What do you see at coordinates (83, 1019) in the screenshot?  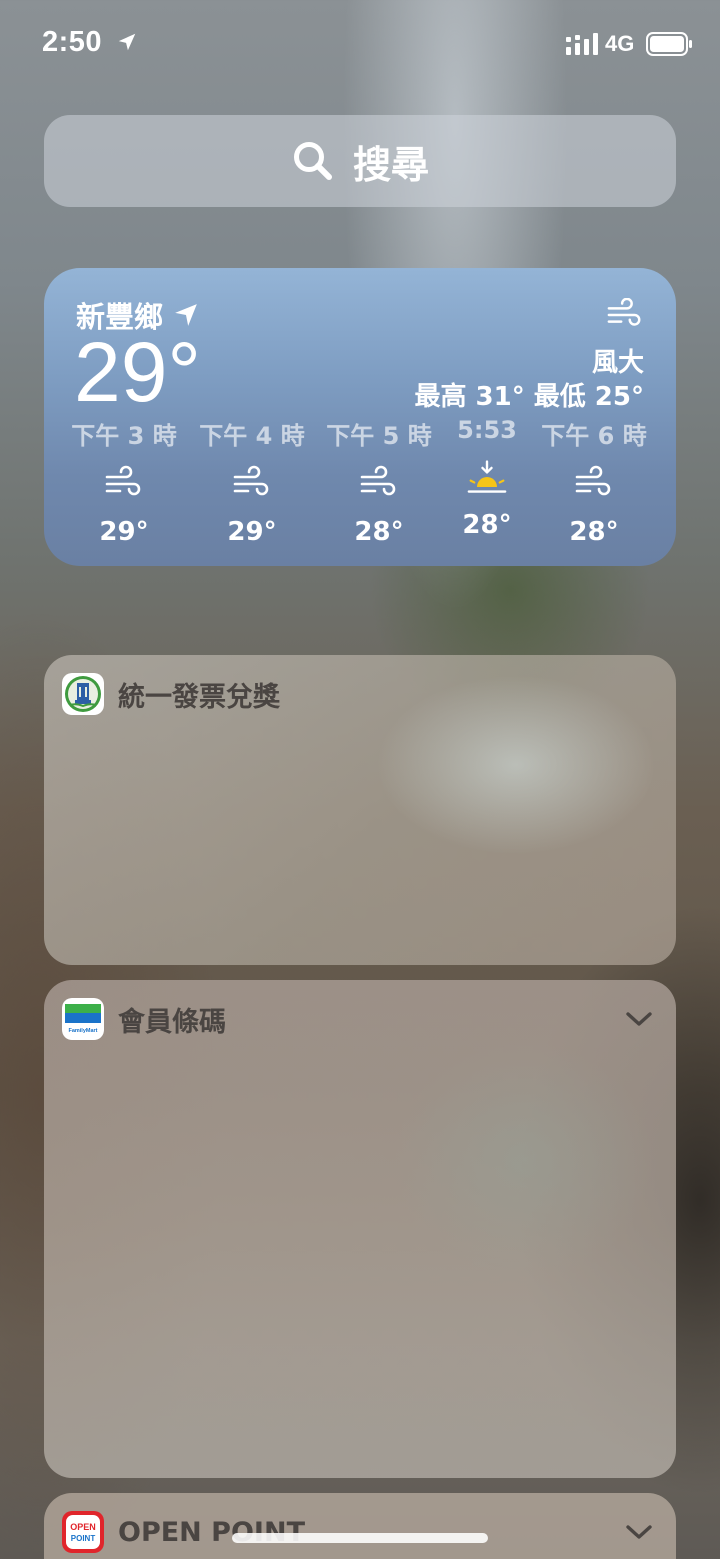 I see `familymart-app-icon: FamilyMart` at bounding box center [83, 1019].